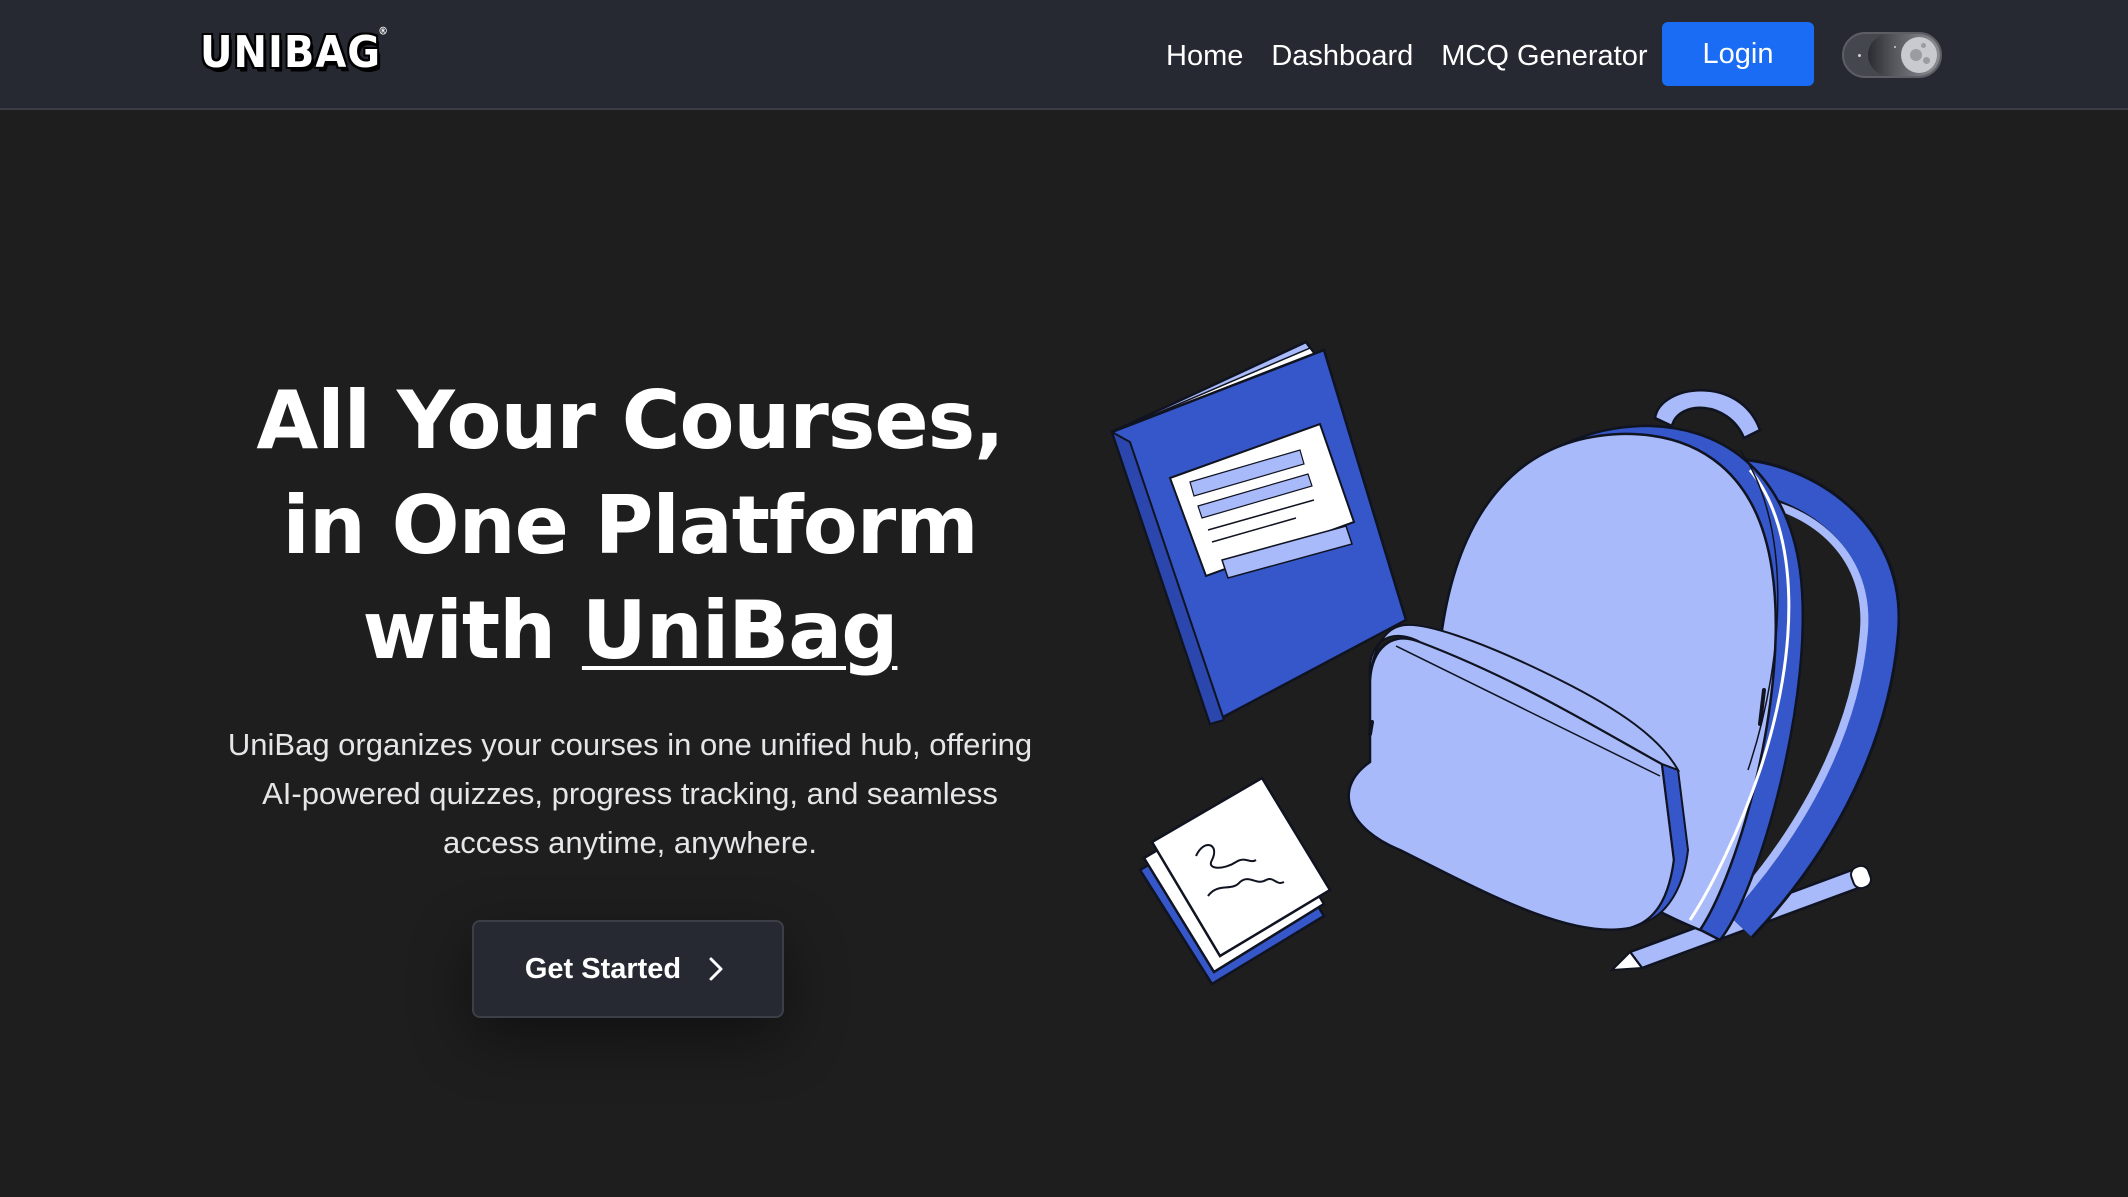  What do you see at coordinates (1738, 54) in the screenshot?
I see `login-button: Login` at bounding box center [1738, 54].